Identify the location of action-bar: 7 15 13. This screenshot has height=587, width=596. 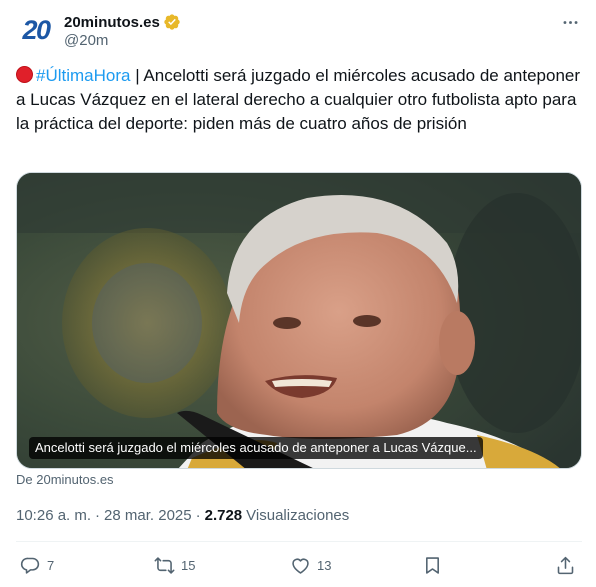
(299, 565).